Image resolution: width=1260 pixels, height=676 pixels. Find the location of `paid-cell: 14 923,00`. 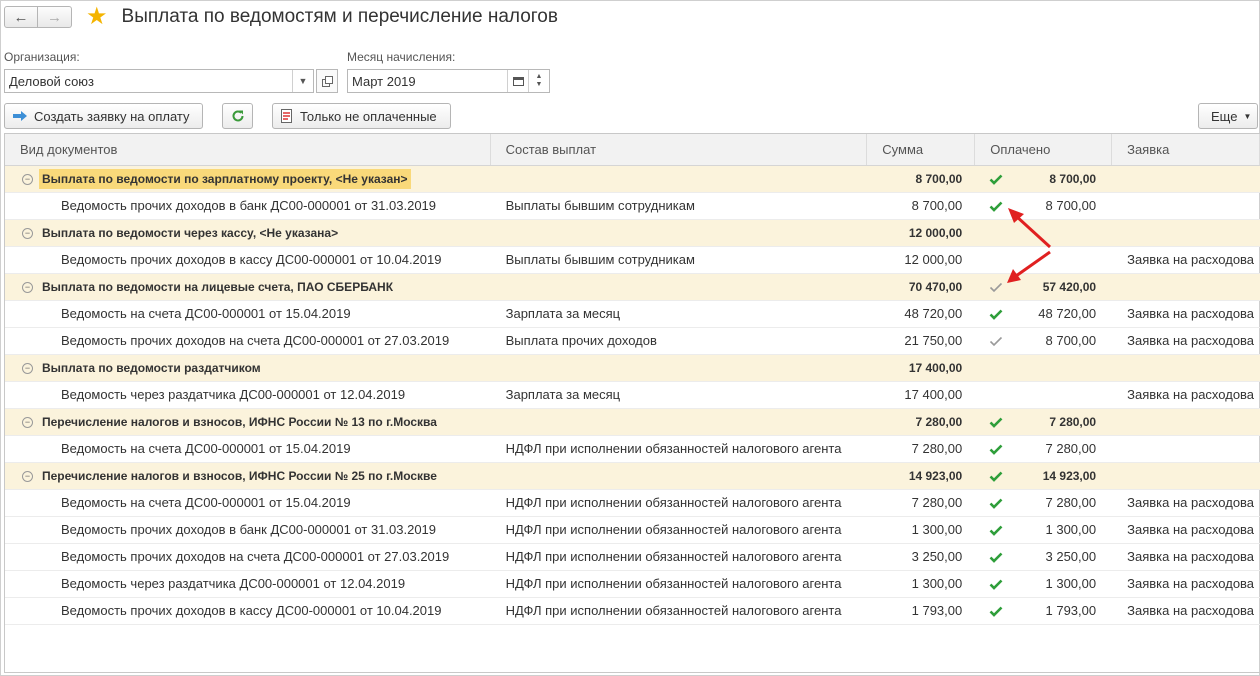

paid-cell: 14 923,00 is located at coordinates (1043, 476).